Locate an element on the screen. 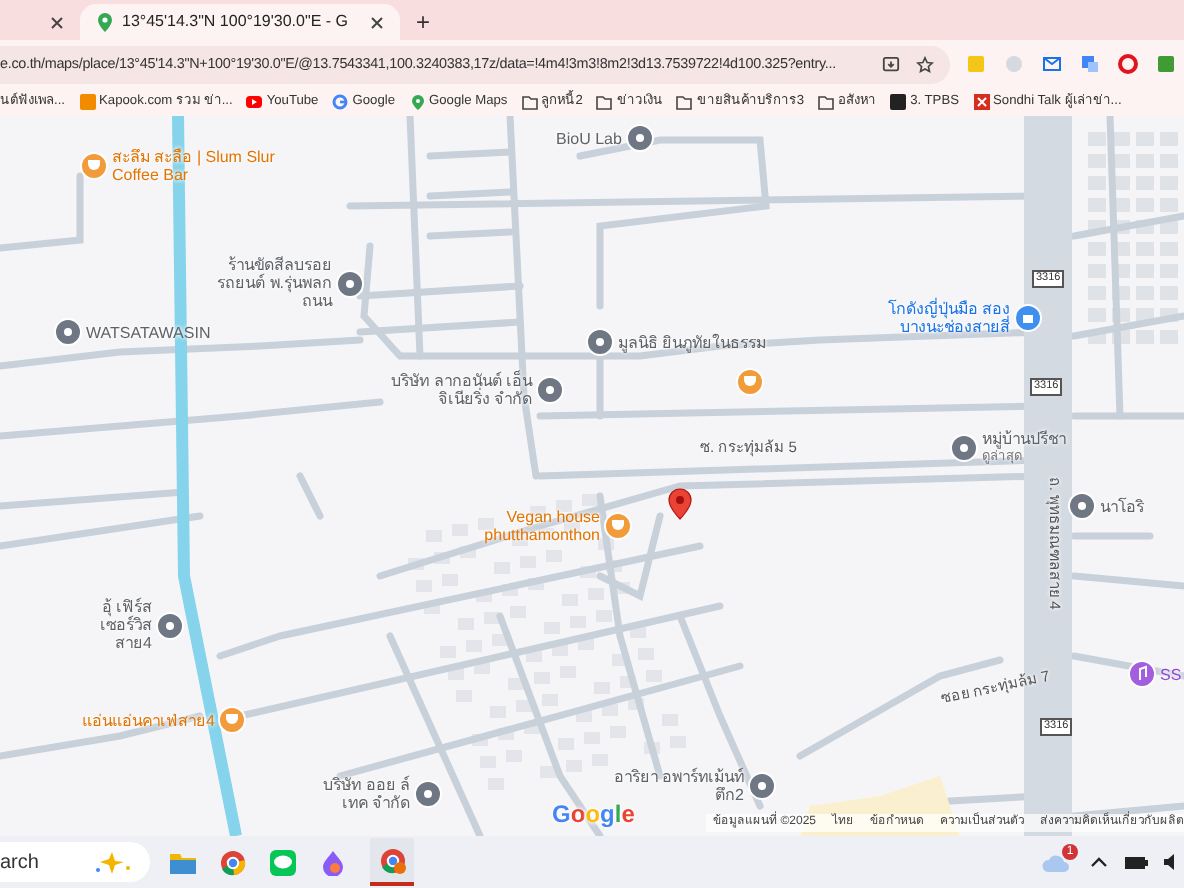  active-browser-taskbar-button is located at coordinates (392, 862).